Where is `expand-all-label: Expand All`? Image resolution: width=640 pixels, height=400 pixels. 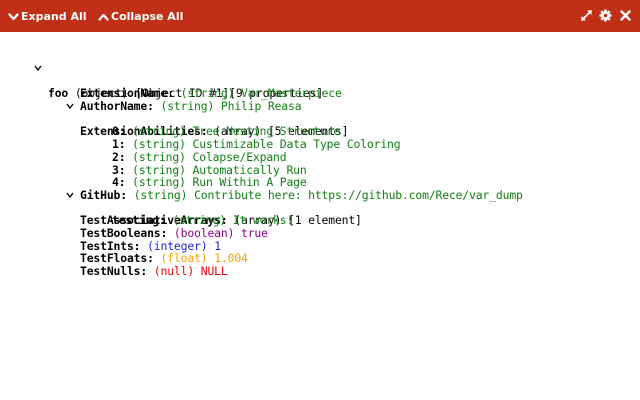
expand-all-label: Expand All is located at coordinates (54, 16).